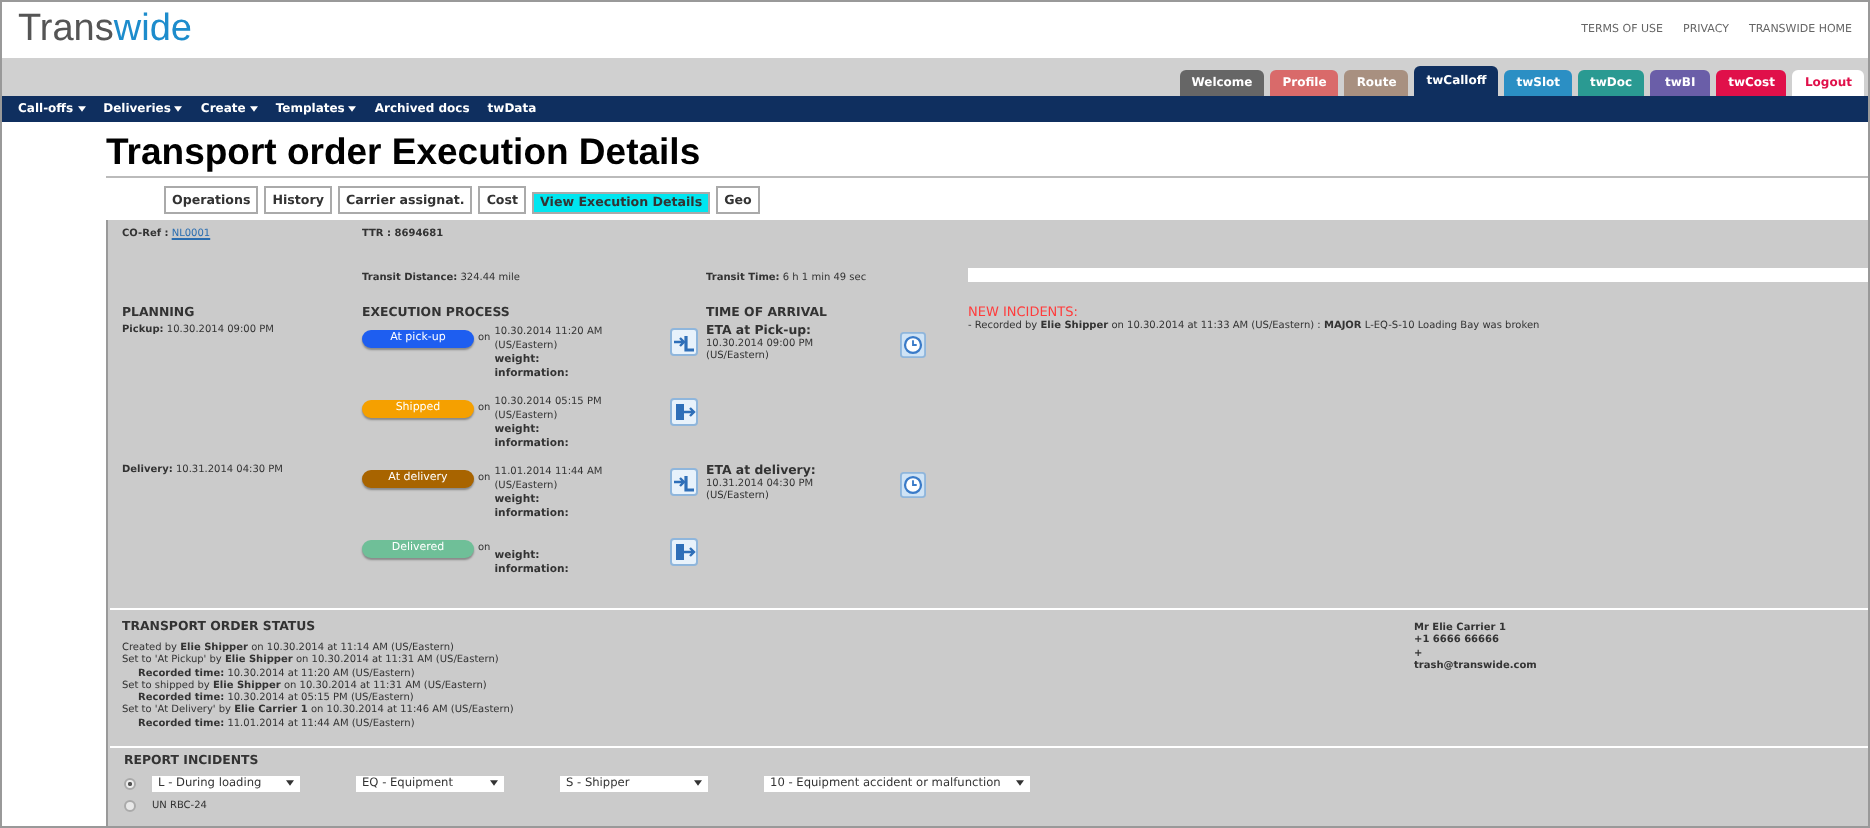 This screenshot has width=1870, height=828. Describe the element at coordinates (987, 154) in the screenshot. I see `page-title: Transport order Execution Details` at that location.